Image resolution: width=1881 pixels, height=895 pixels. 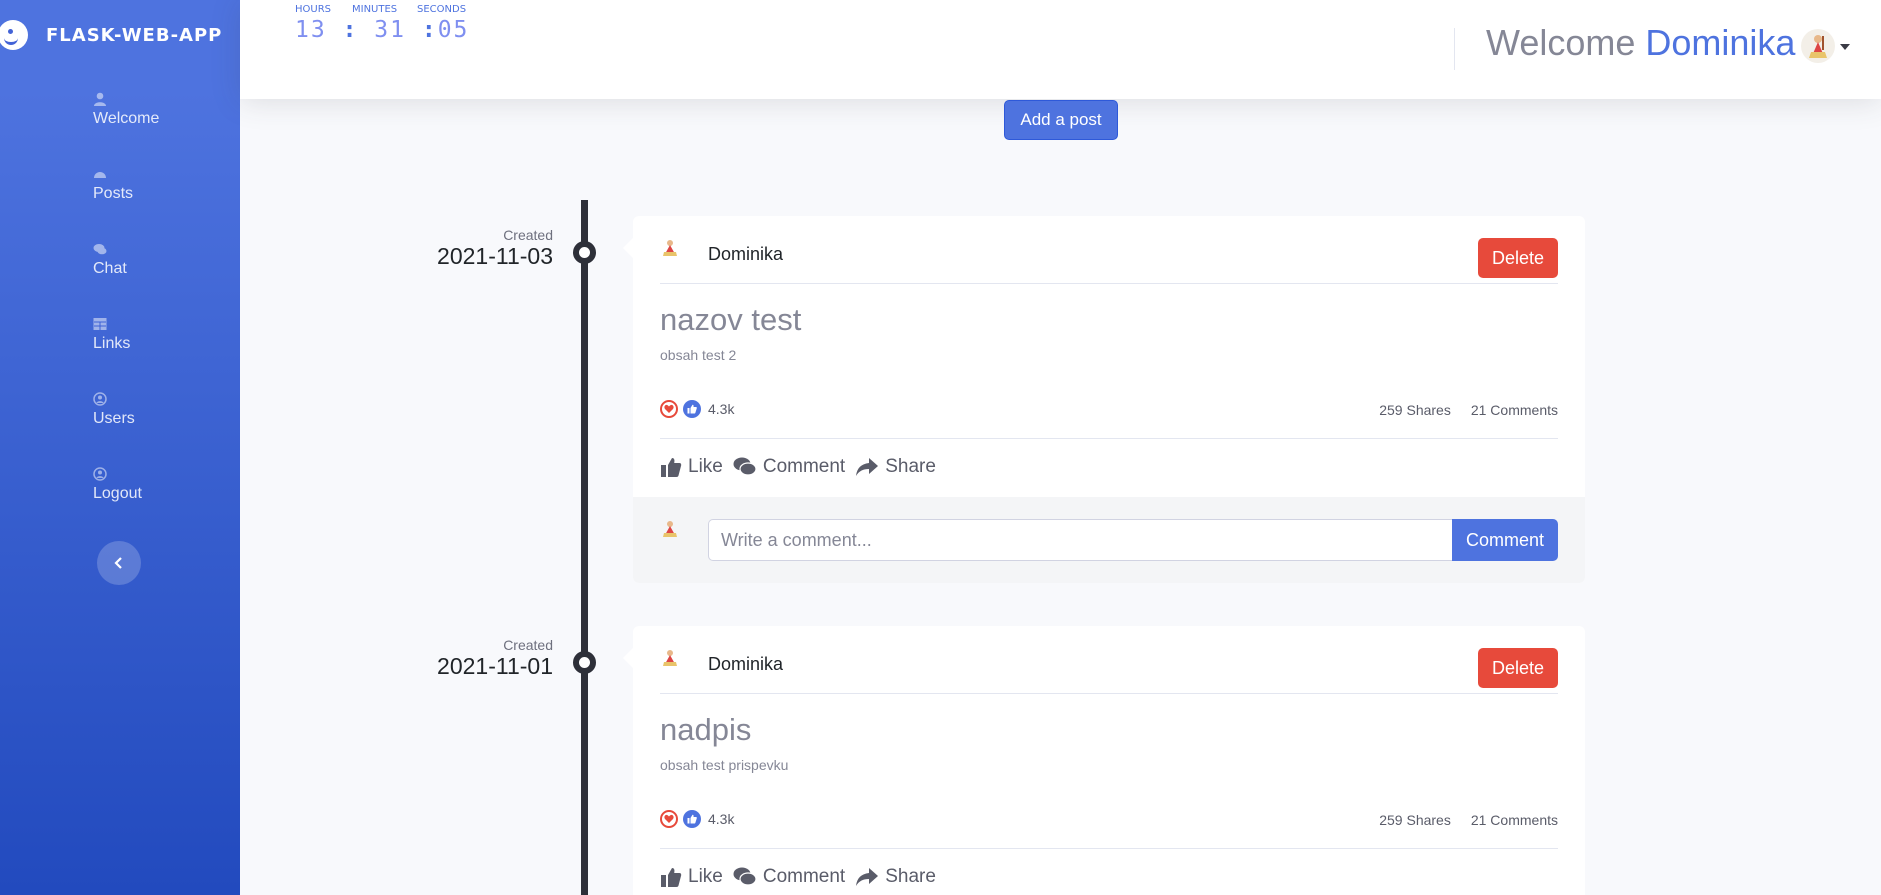 I want to click on comment-input, so click(x=1080, y=540).